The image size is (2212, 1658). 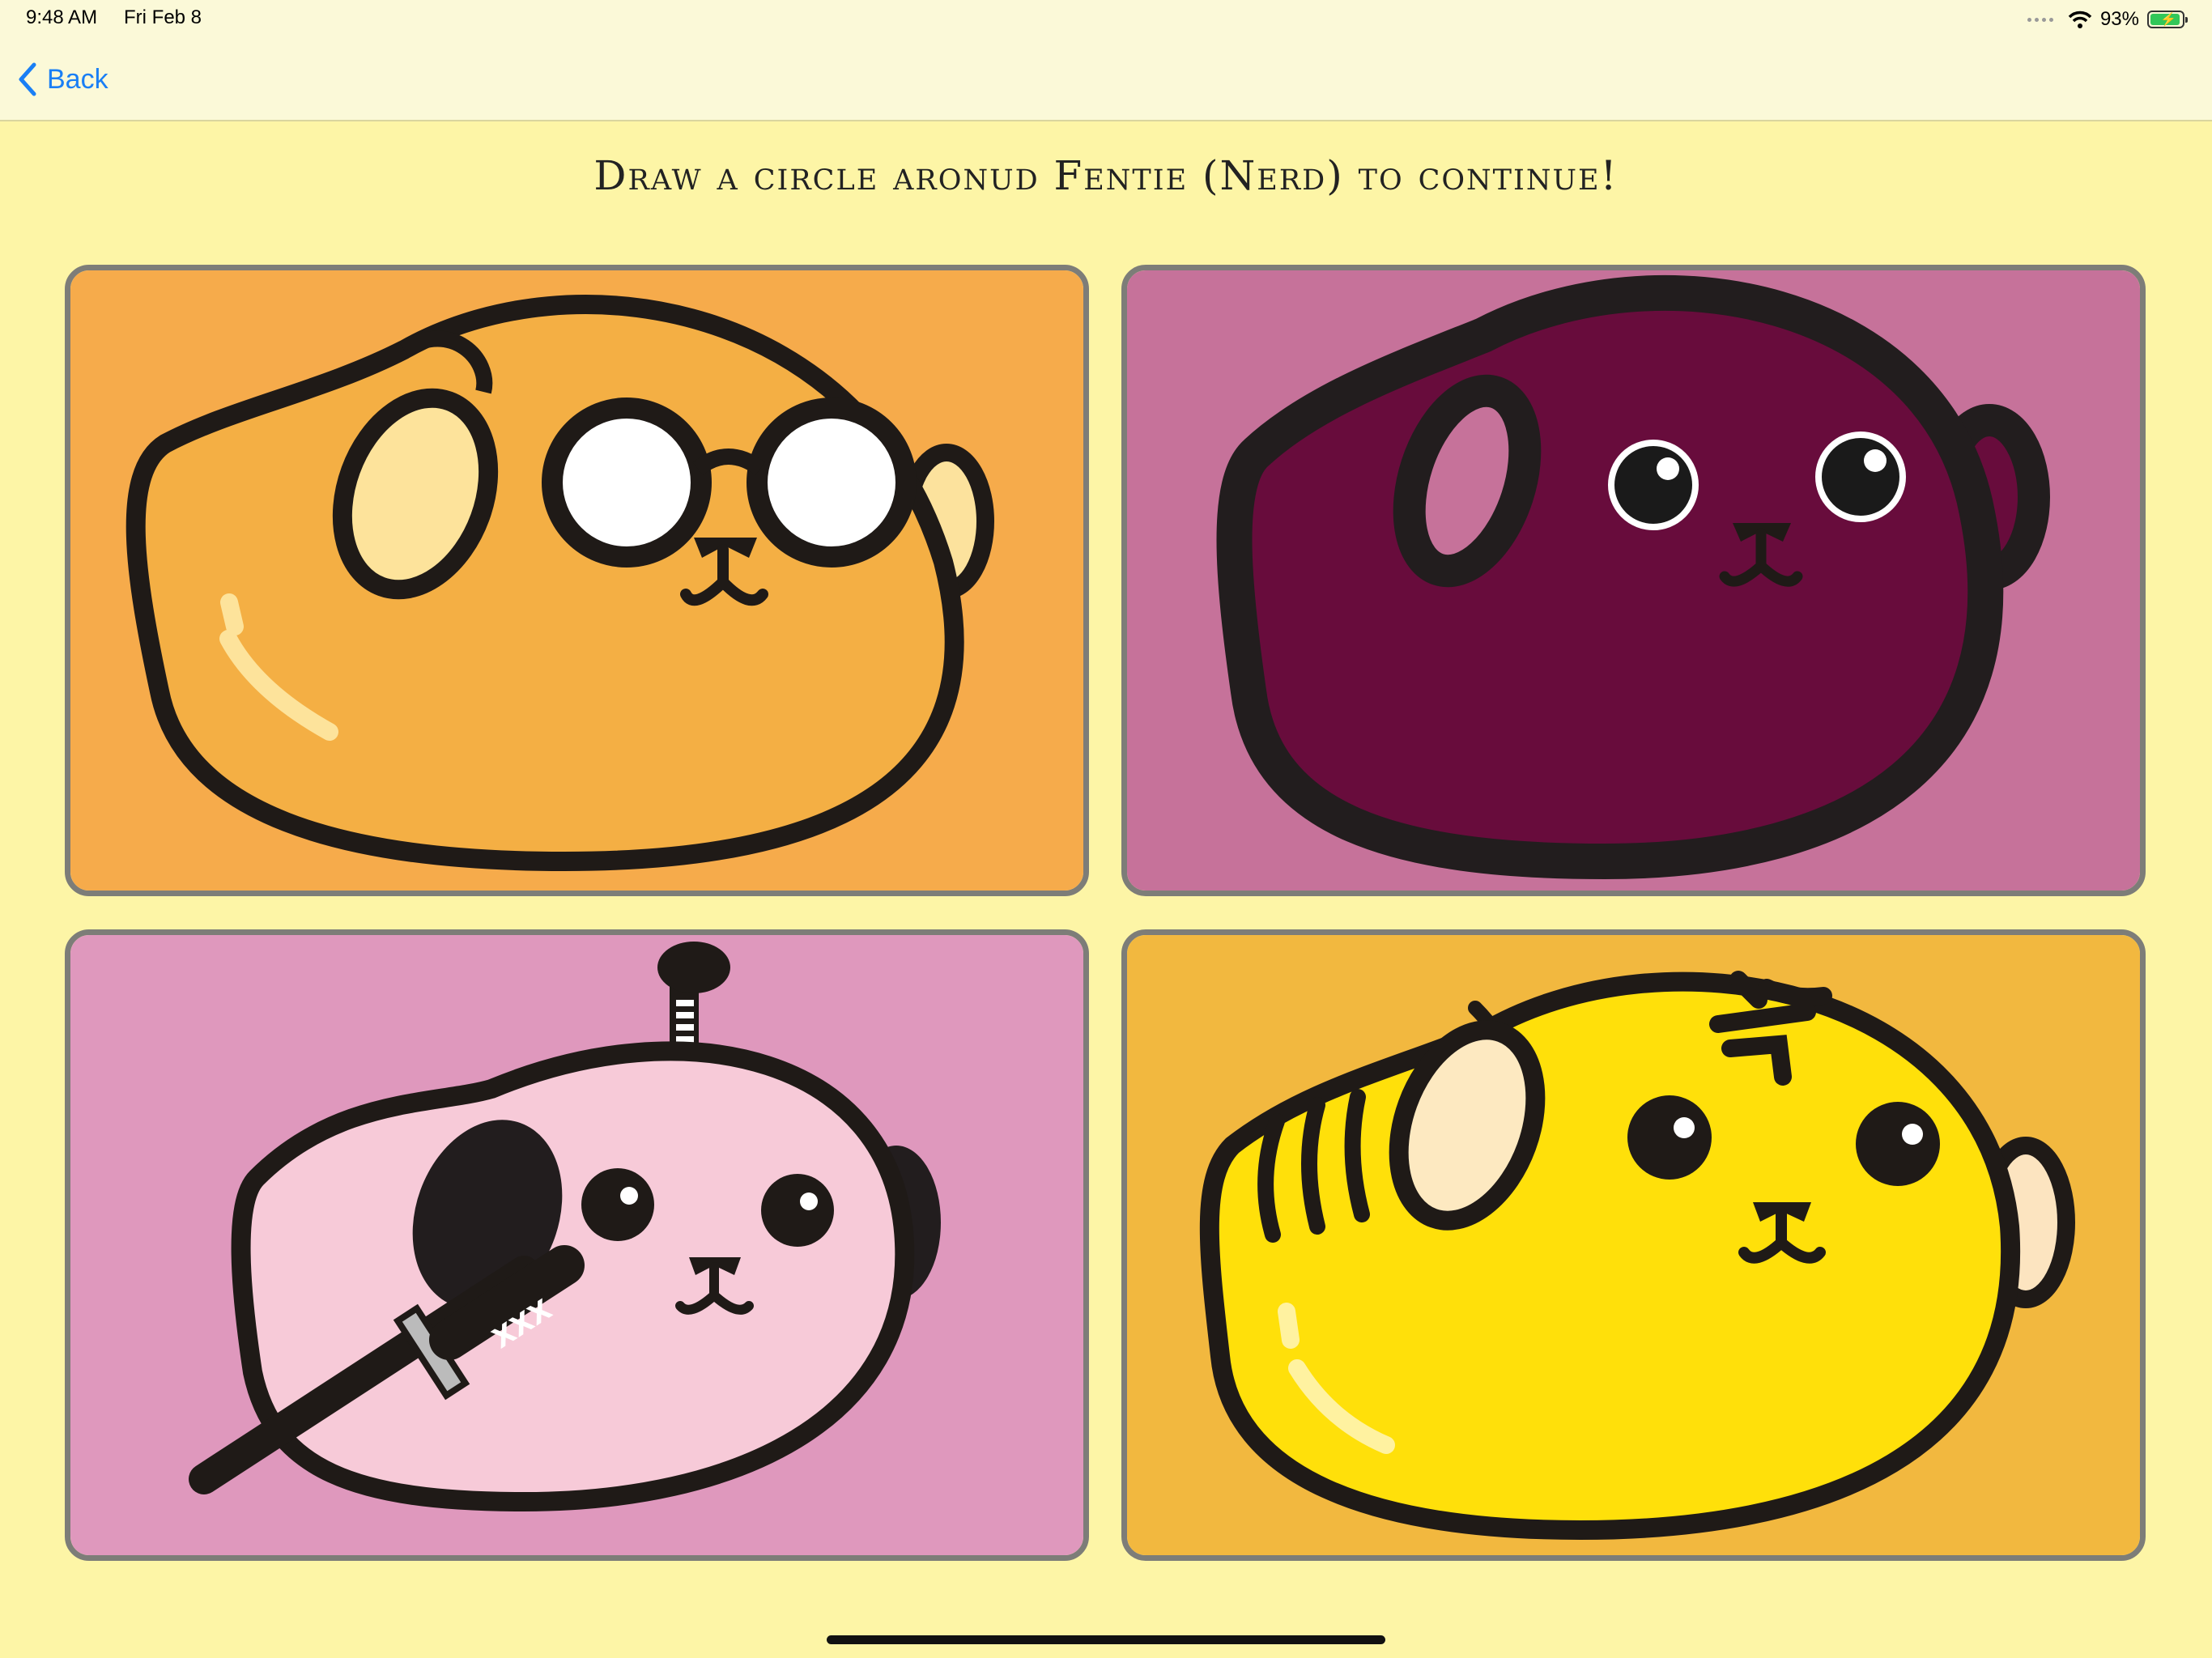 I want to click on status-date: Fri Feb 8, so click(x=163, y=17).